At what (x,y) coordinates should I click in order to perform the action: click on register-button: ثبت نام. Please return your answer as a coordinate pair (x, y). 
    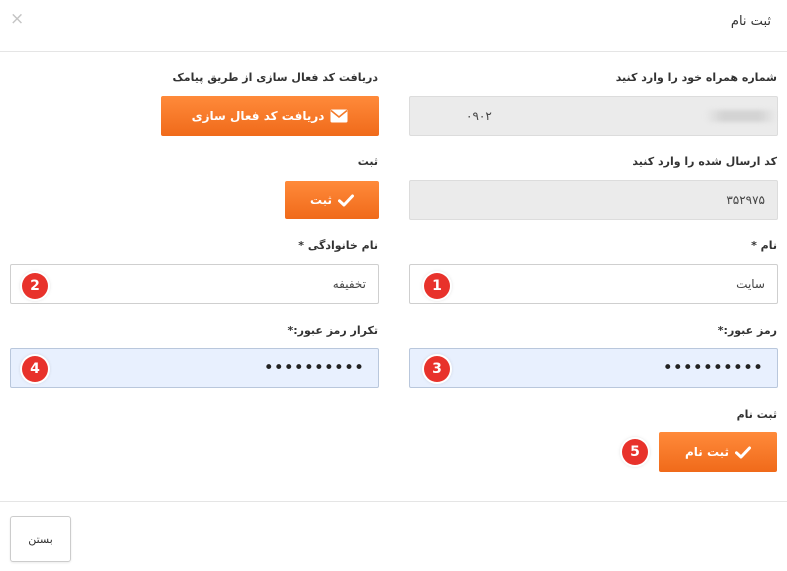
    Looking at the image, I should click on (718, 452).